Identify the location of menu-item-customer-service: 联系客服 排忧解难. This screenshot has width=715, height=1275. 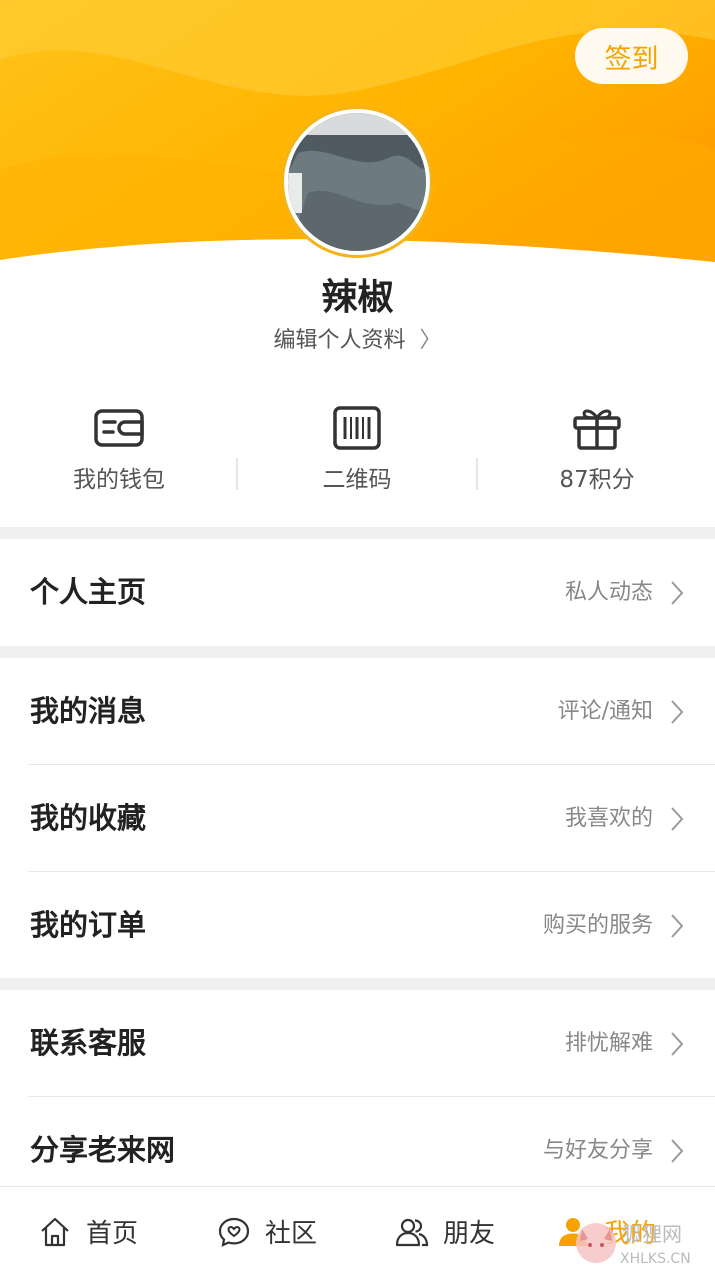
(357, 1043).